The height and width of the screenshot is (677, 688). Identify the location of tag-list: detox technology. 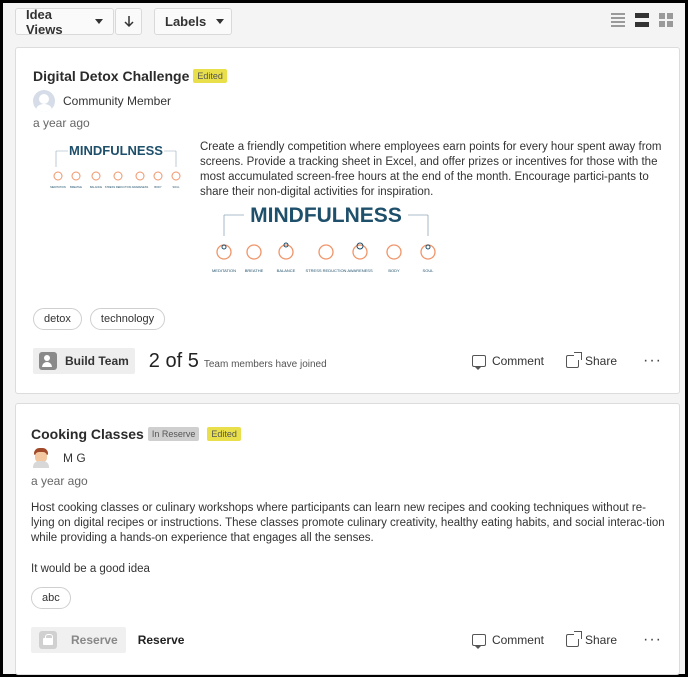
(99, 319).